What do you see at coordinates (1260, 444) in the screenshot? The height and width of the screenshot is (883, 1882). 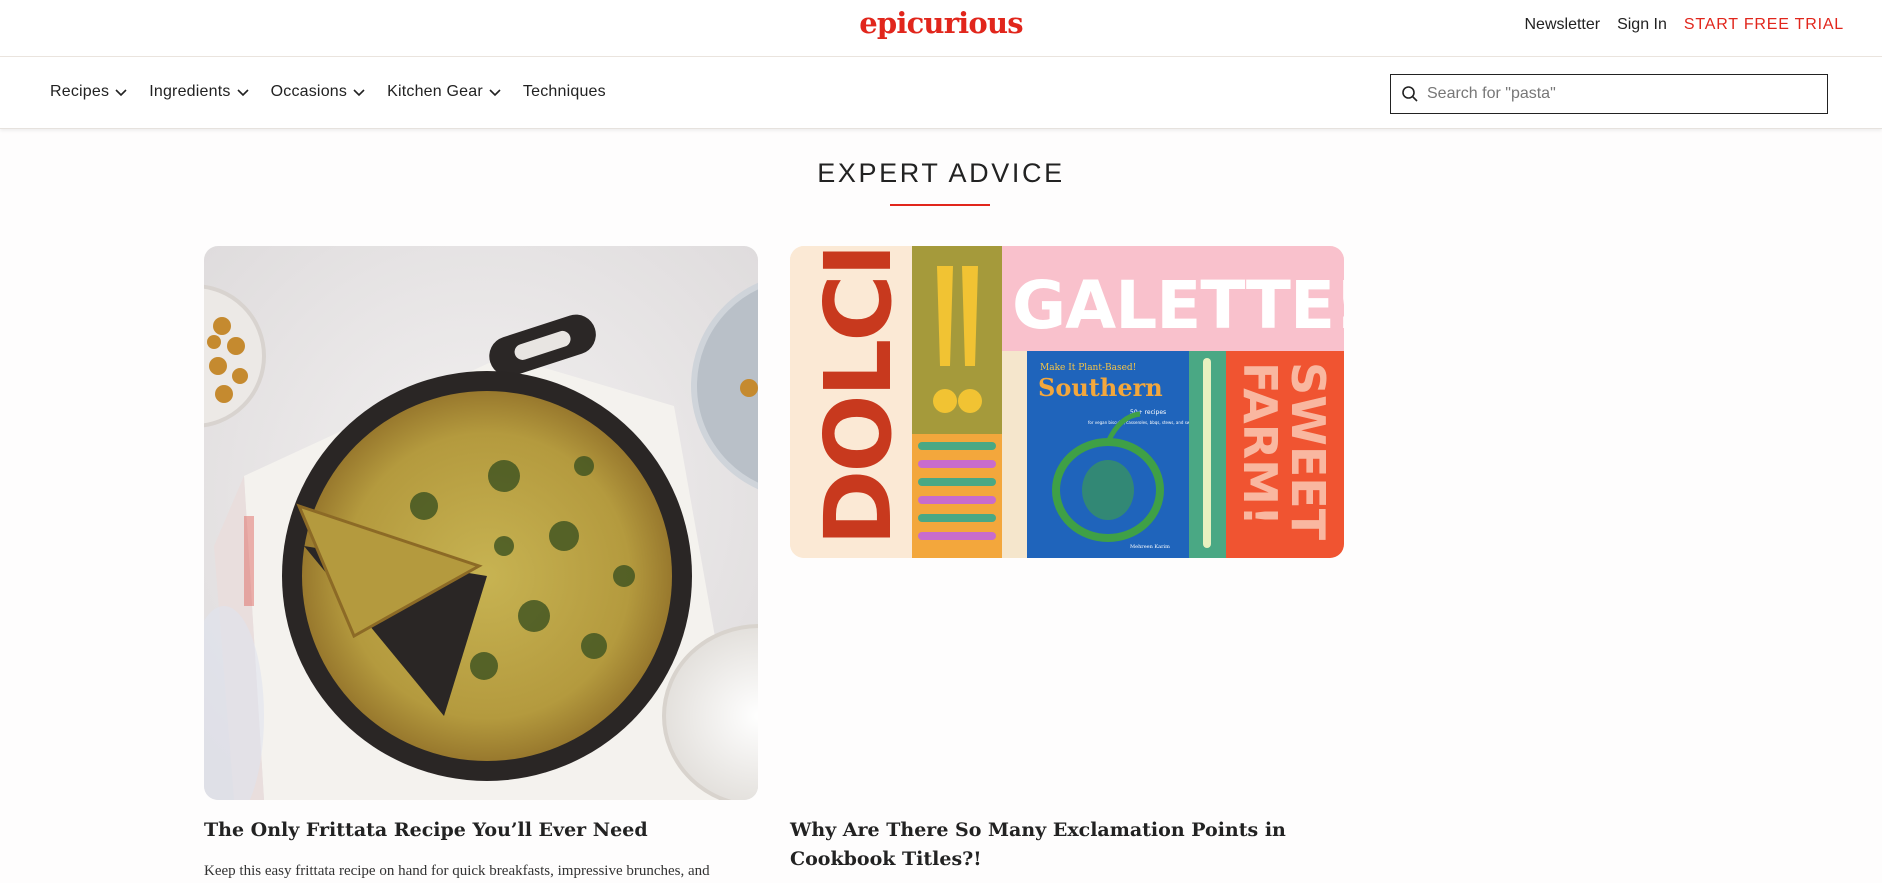 I see `cover-text-farm: FARM!` at bounding box center [1260, 444].